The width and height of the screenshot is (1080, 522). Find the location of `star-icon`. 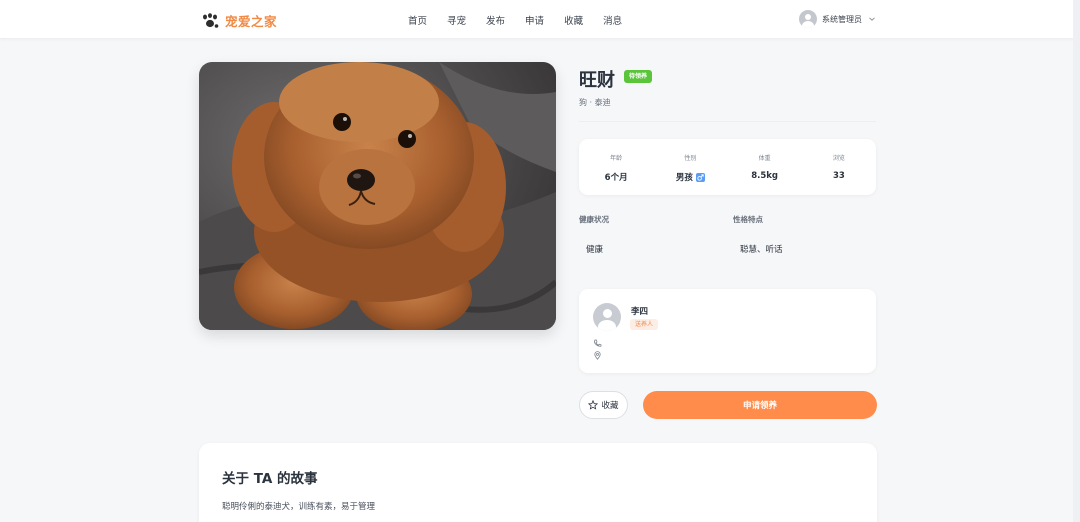

star-icon is located at coordinates (593, 405).